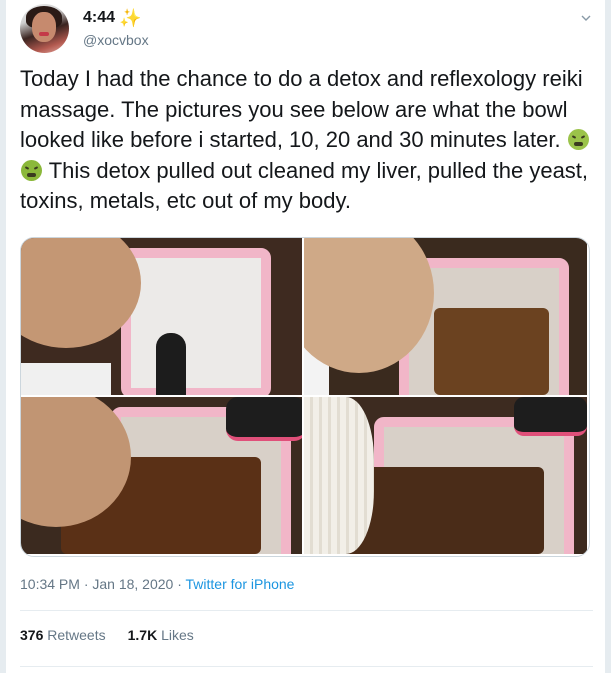 The height and width of the screenshot is (673, 611). Describe the element at coordinates (177, 635) in the screenshot. I see `likes-label: Likes` at that location.